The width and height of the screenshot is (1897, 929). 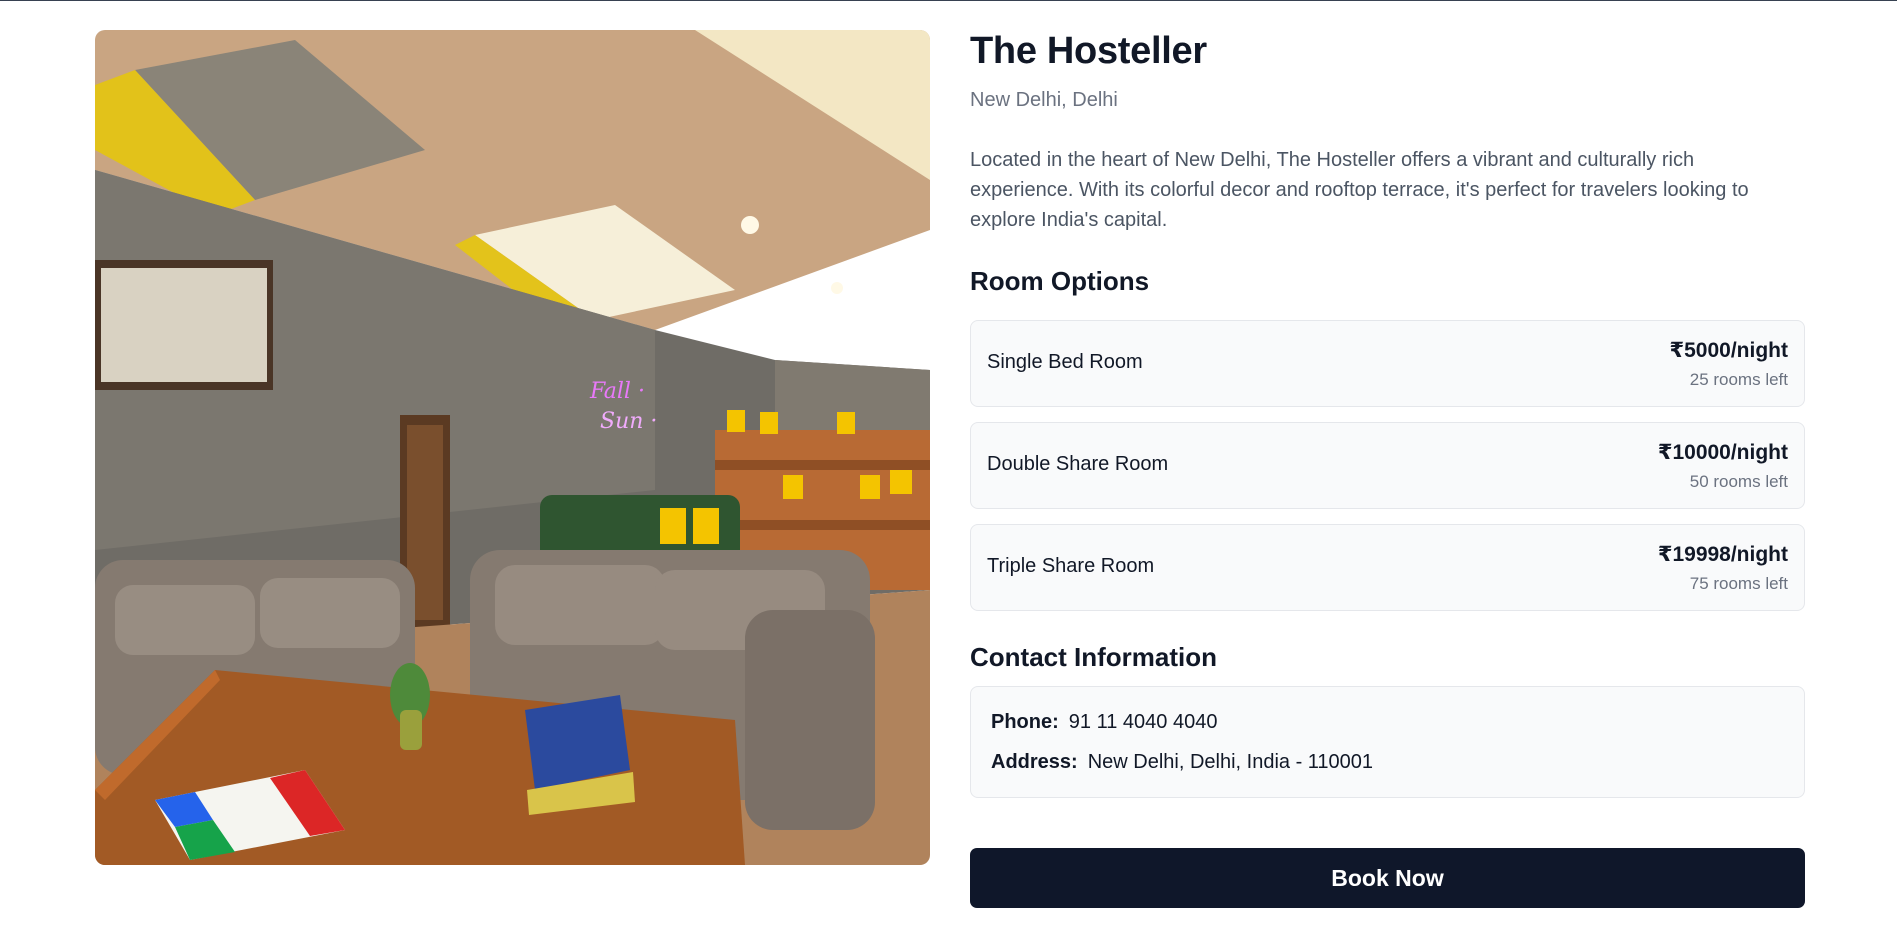 I want to click on room-options-heading: Room Options, so click(x=1060, y=281).